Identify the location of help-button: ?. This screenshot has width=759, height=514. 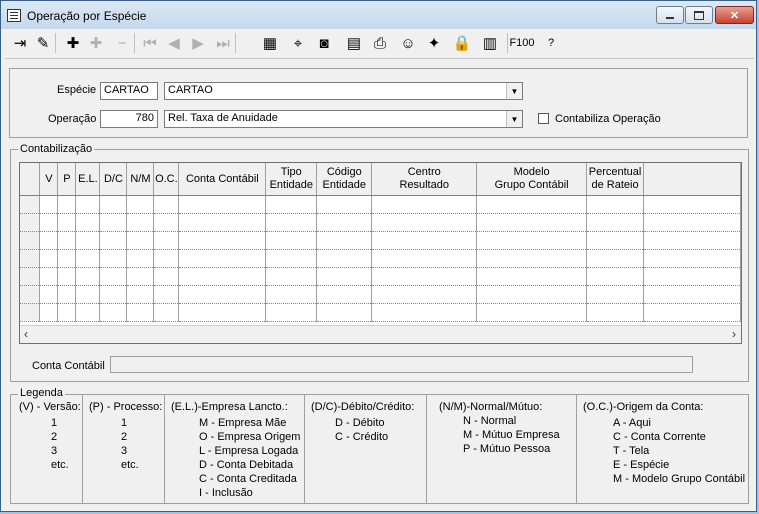
(551, 43).